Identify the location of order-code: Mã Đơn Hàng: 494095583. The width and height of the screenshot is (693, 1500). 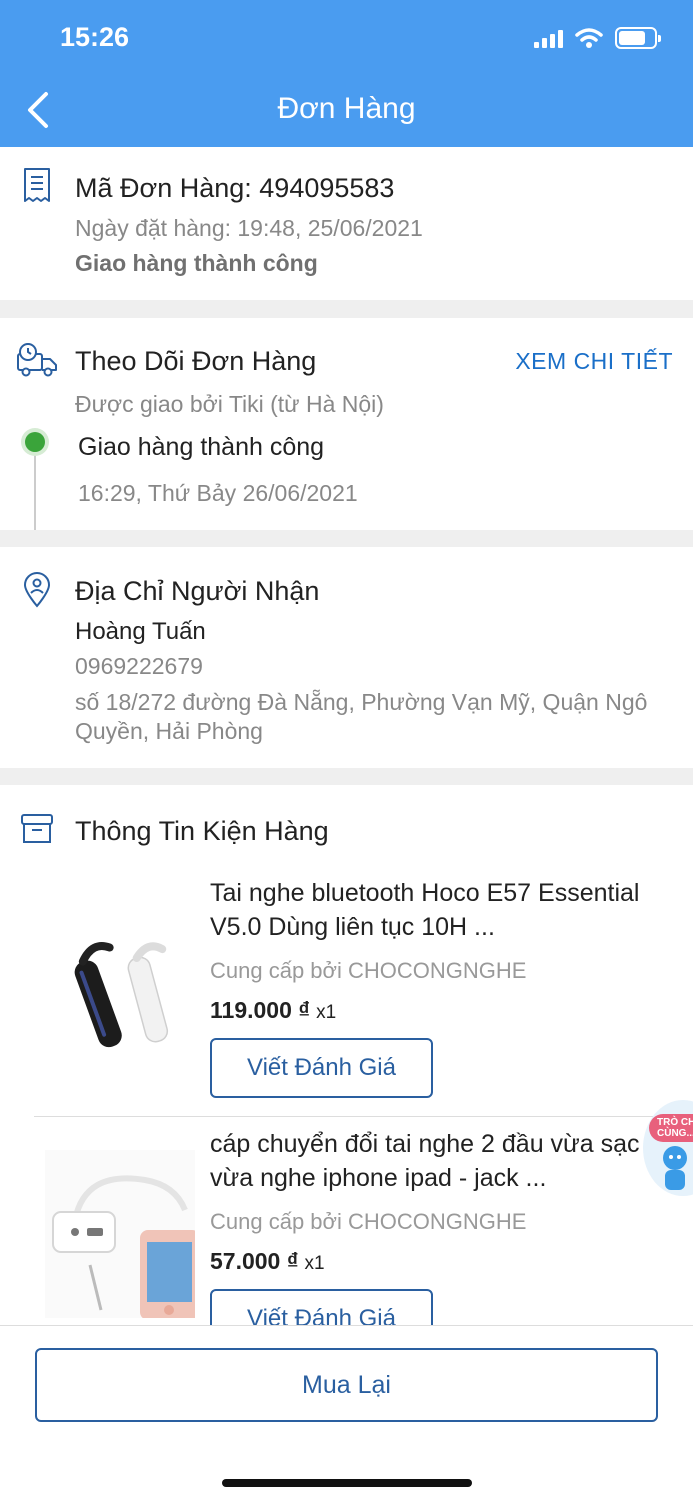
(235, 188).